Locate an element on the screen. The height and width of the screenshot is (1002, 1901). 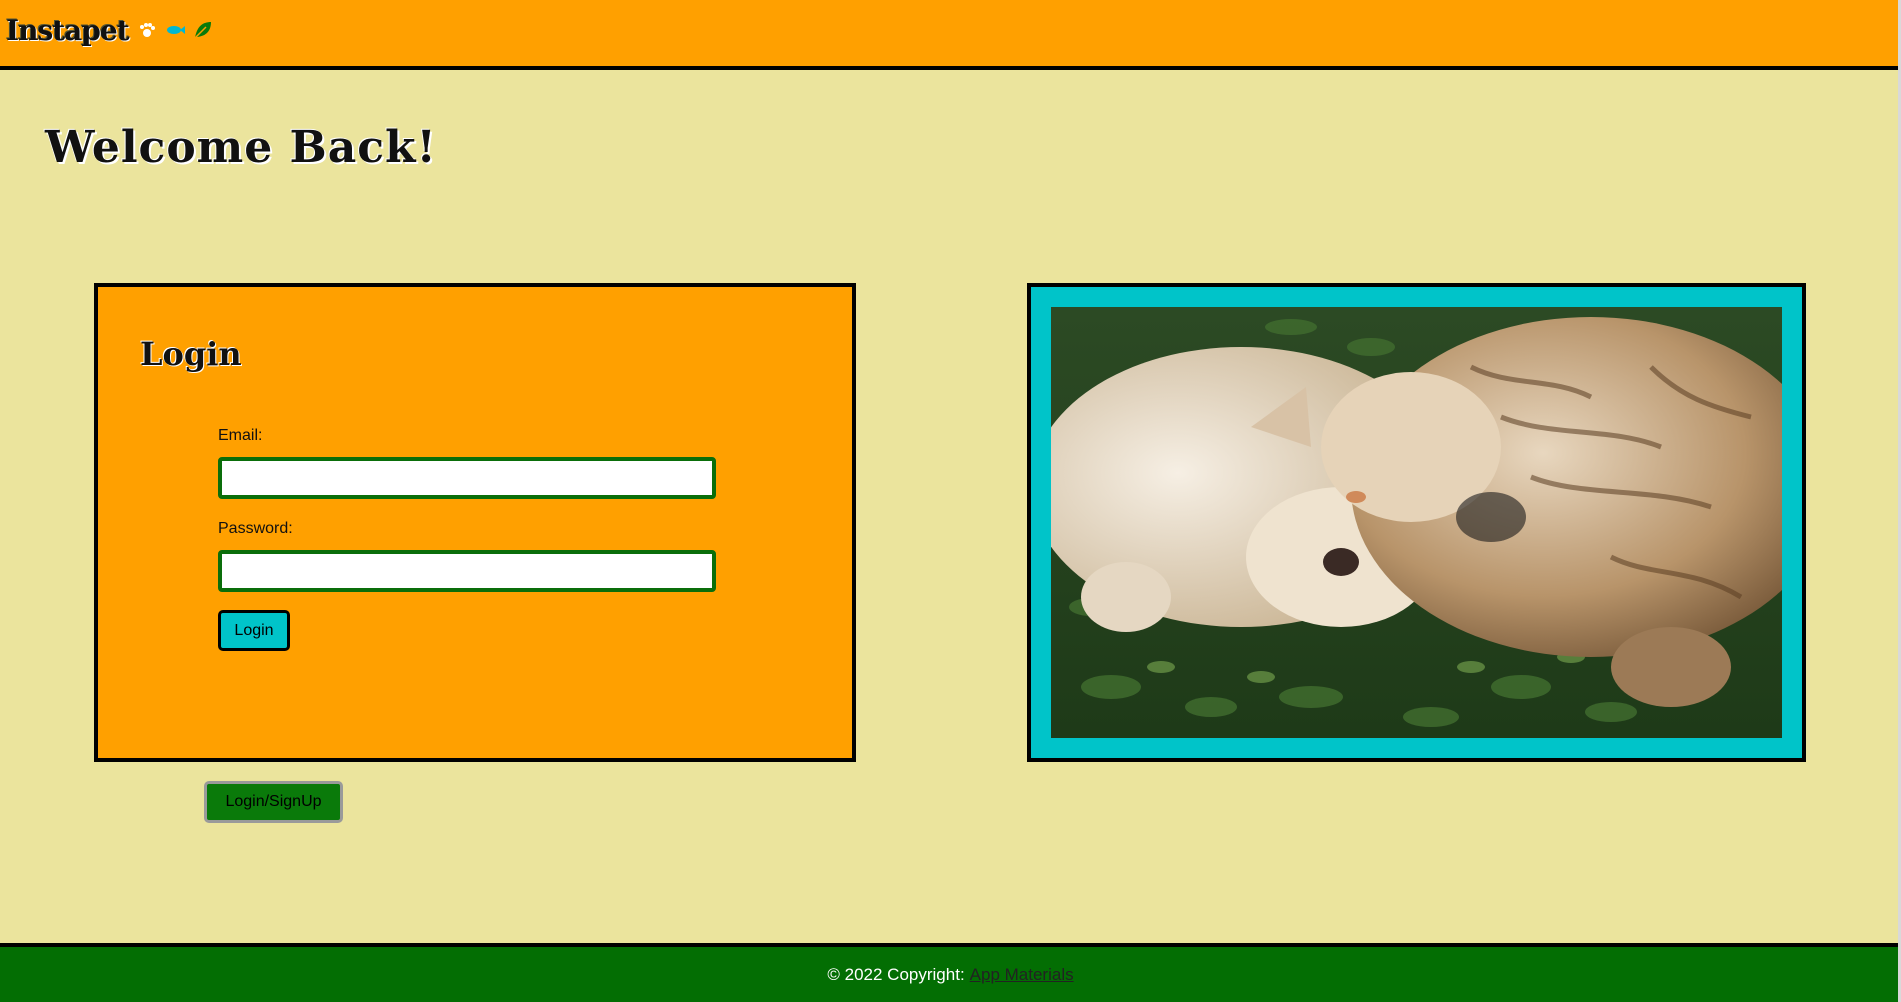
password-field is located at coordinates (467, 571).